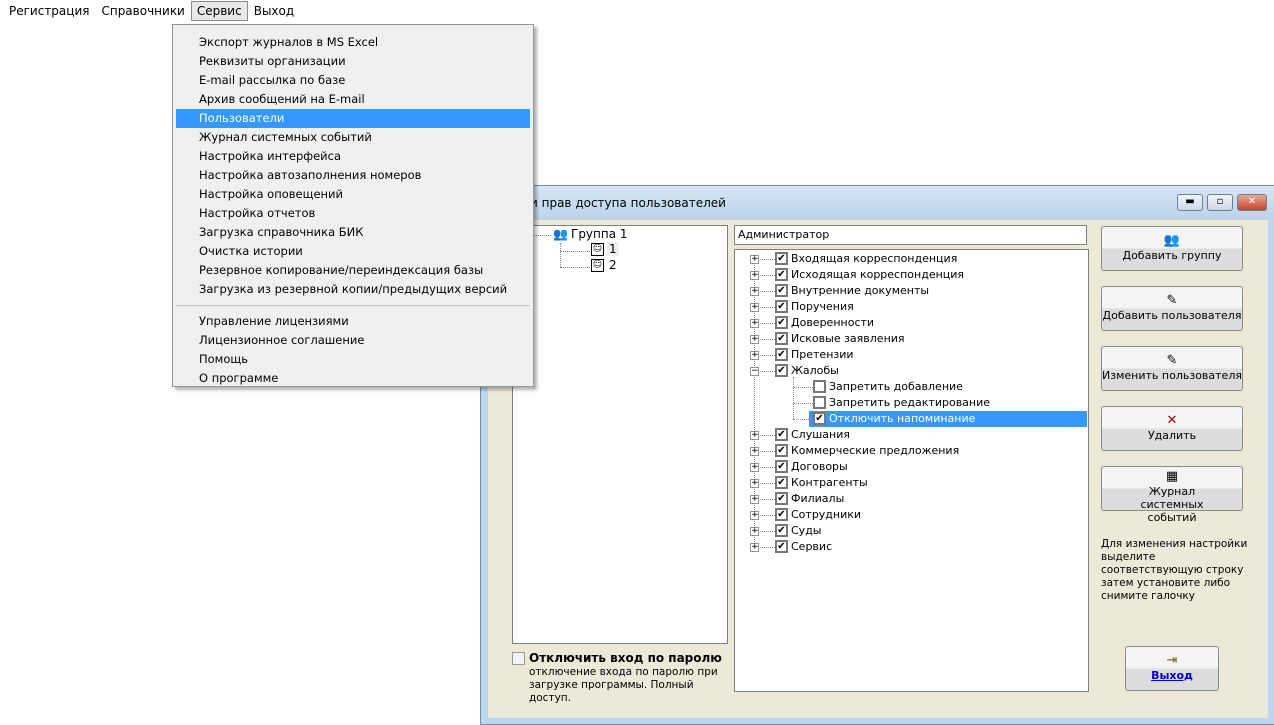 Image resolution: width=1274 pixels, height=725 pixels. I want to click on menu-exit: Выход, so click(274, 11).